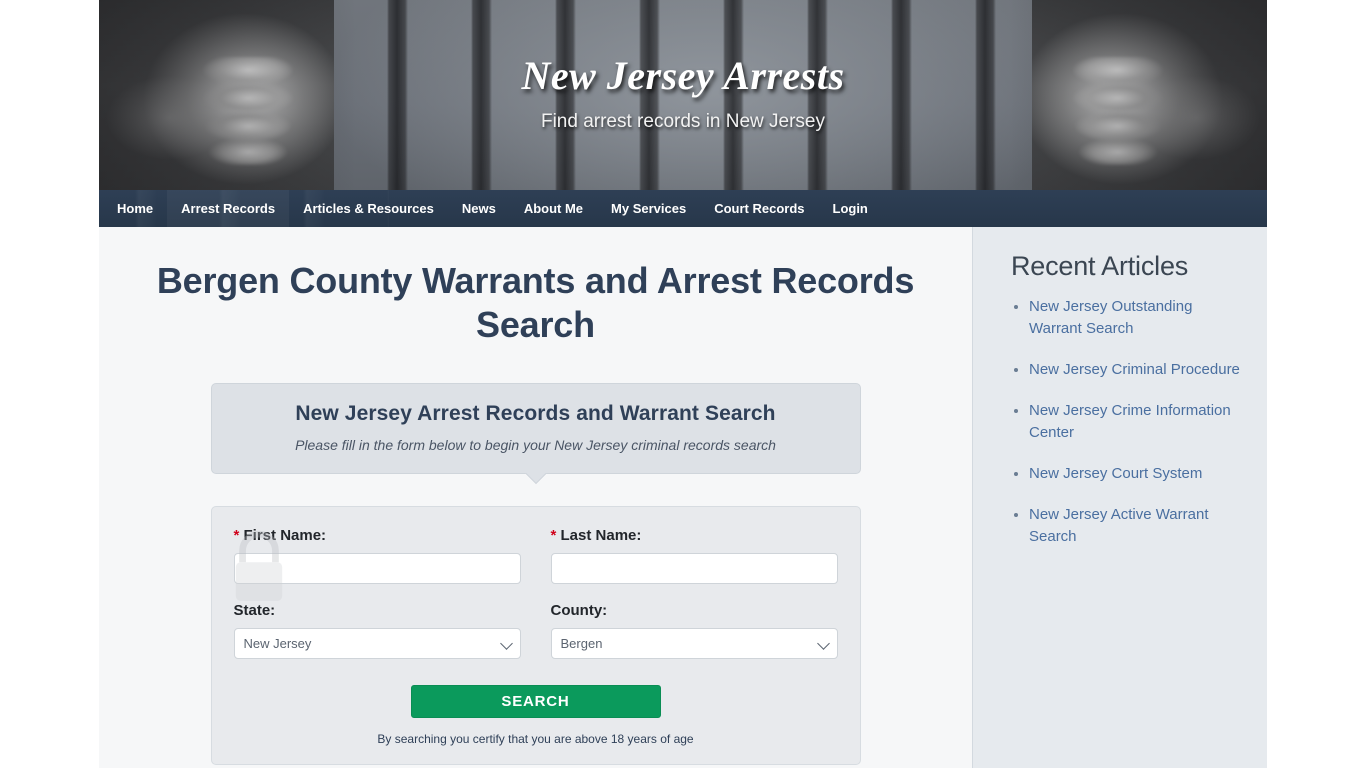 The width and height of the screenshot is (1366, 768). Describe the element at coordinates (553, 535) in the screenshot. I see `last-name-required-marker: *` at that location.